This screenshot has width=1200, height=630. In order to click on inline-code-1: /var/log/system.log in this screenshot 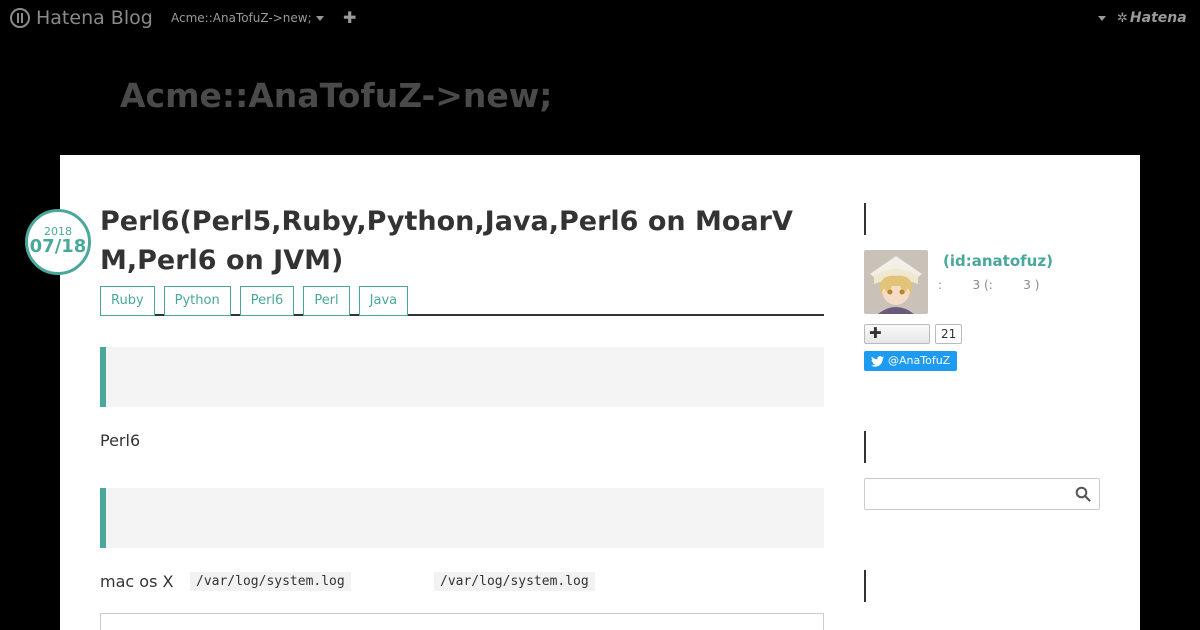, I will do `click(270, 581)`.